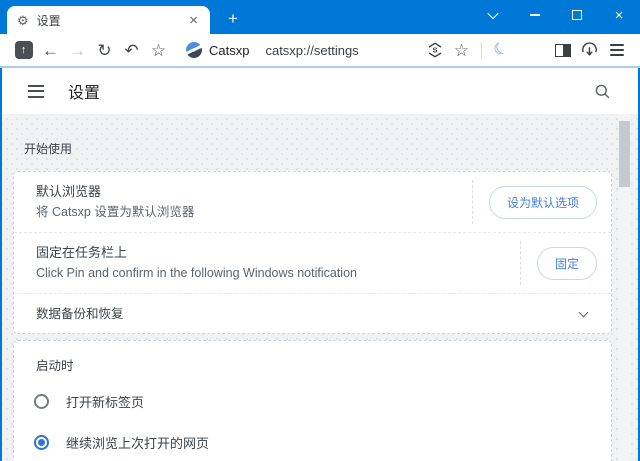 The image size is (640, 461). What do you see at coordinates (619, 15) in the screenshot?
I see `close-button: ×` at bounding box center [619, 15].